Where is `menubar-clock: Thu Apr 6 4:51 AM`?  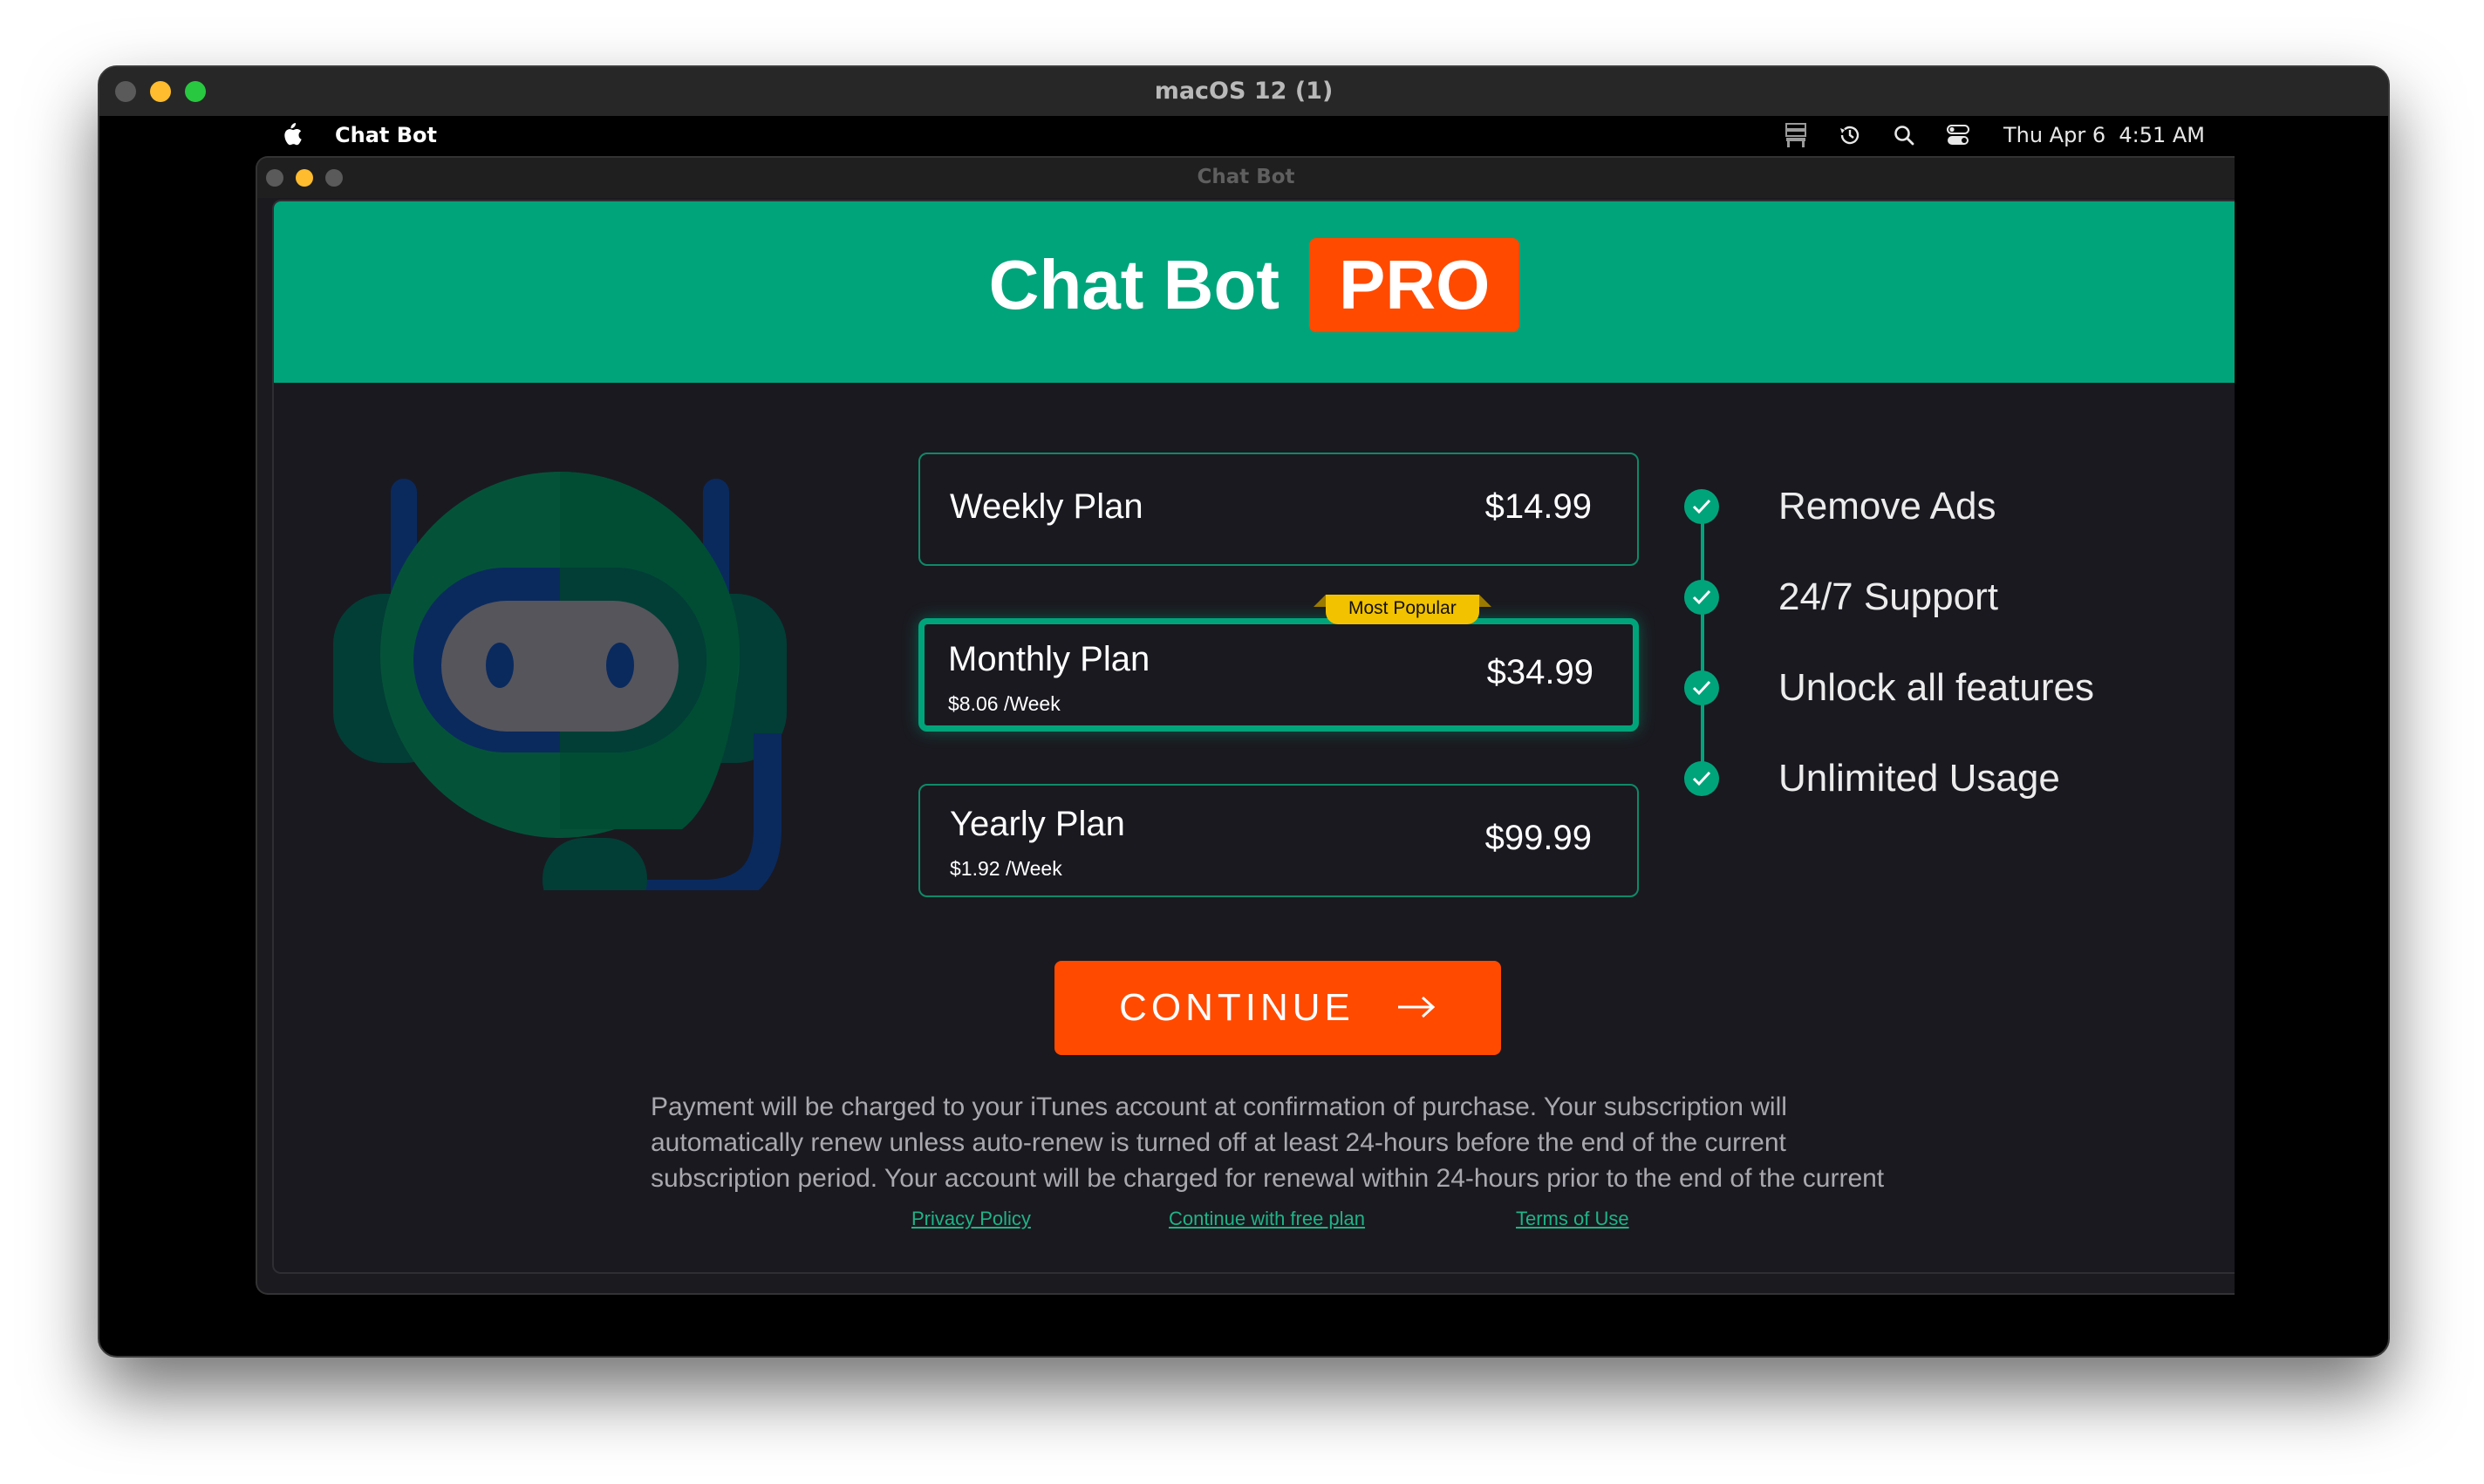 menubar-clock: Thu Apr 6 4:51 AM is located at coordinates (2104, 135).